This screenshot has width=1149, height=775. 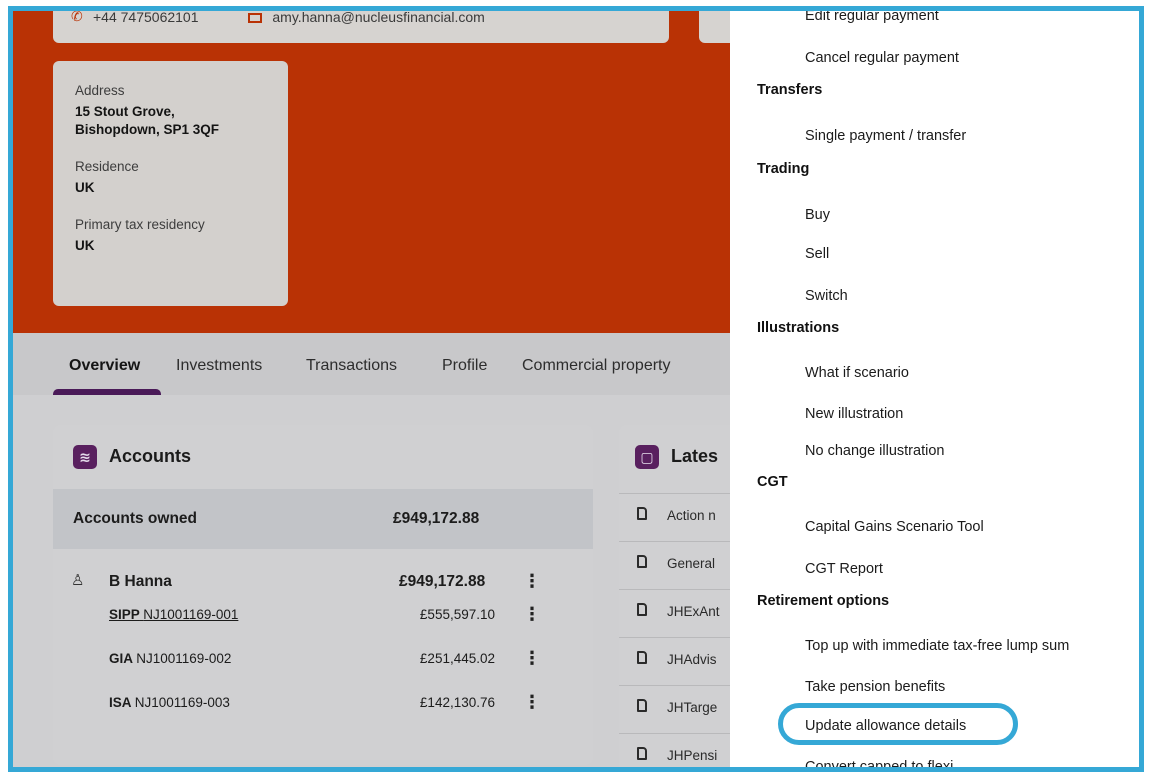 What do you see at coordinates (894, 527) in the screenshot?
I see `menu-item-capital-gains-scenario-tool: Capital Gains Scenario Tool` at bounding box center [894, 527].